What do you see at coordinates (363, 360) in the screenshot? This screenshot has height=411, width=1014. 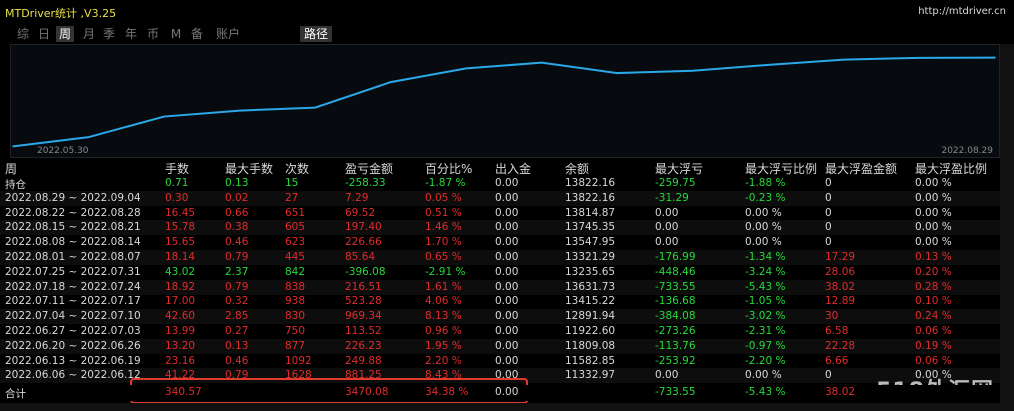 I see `table-cell: 249.88` at bounding box center [363, 360].